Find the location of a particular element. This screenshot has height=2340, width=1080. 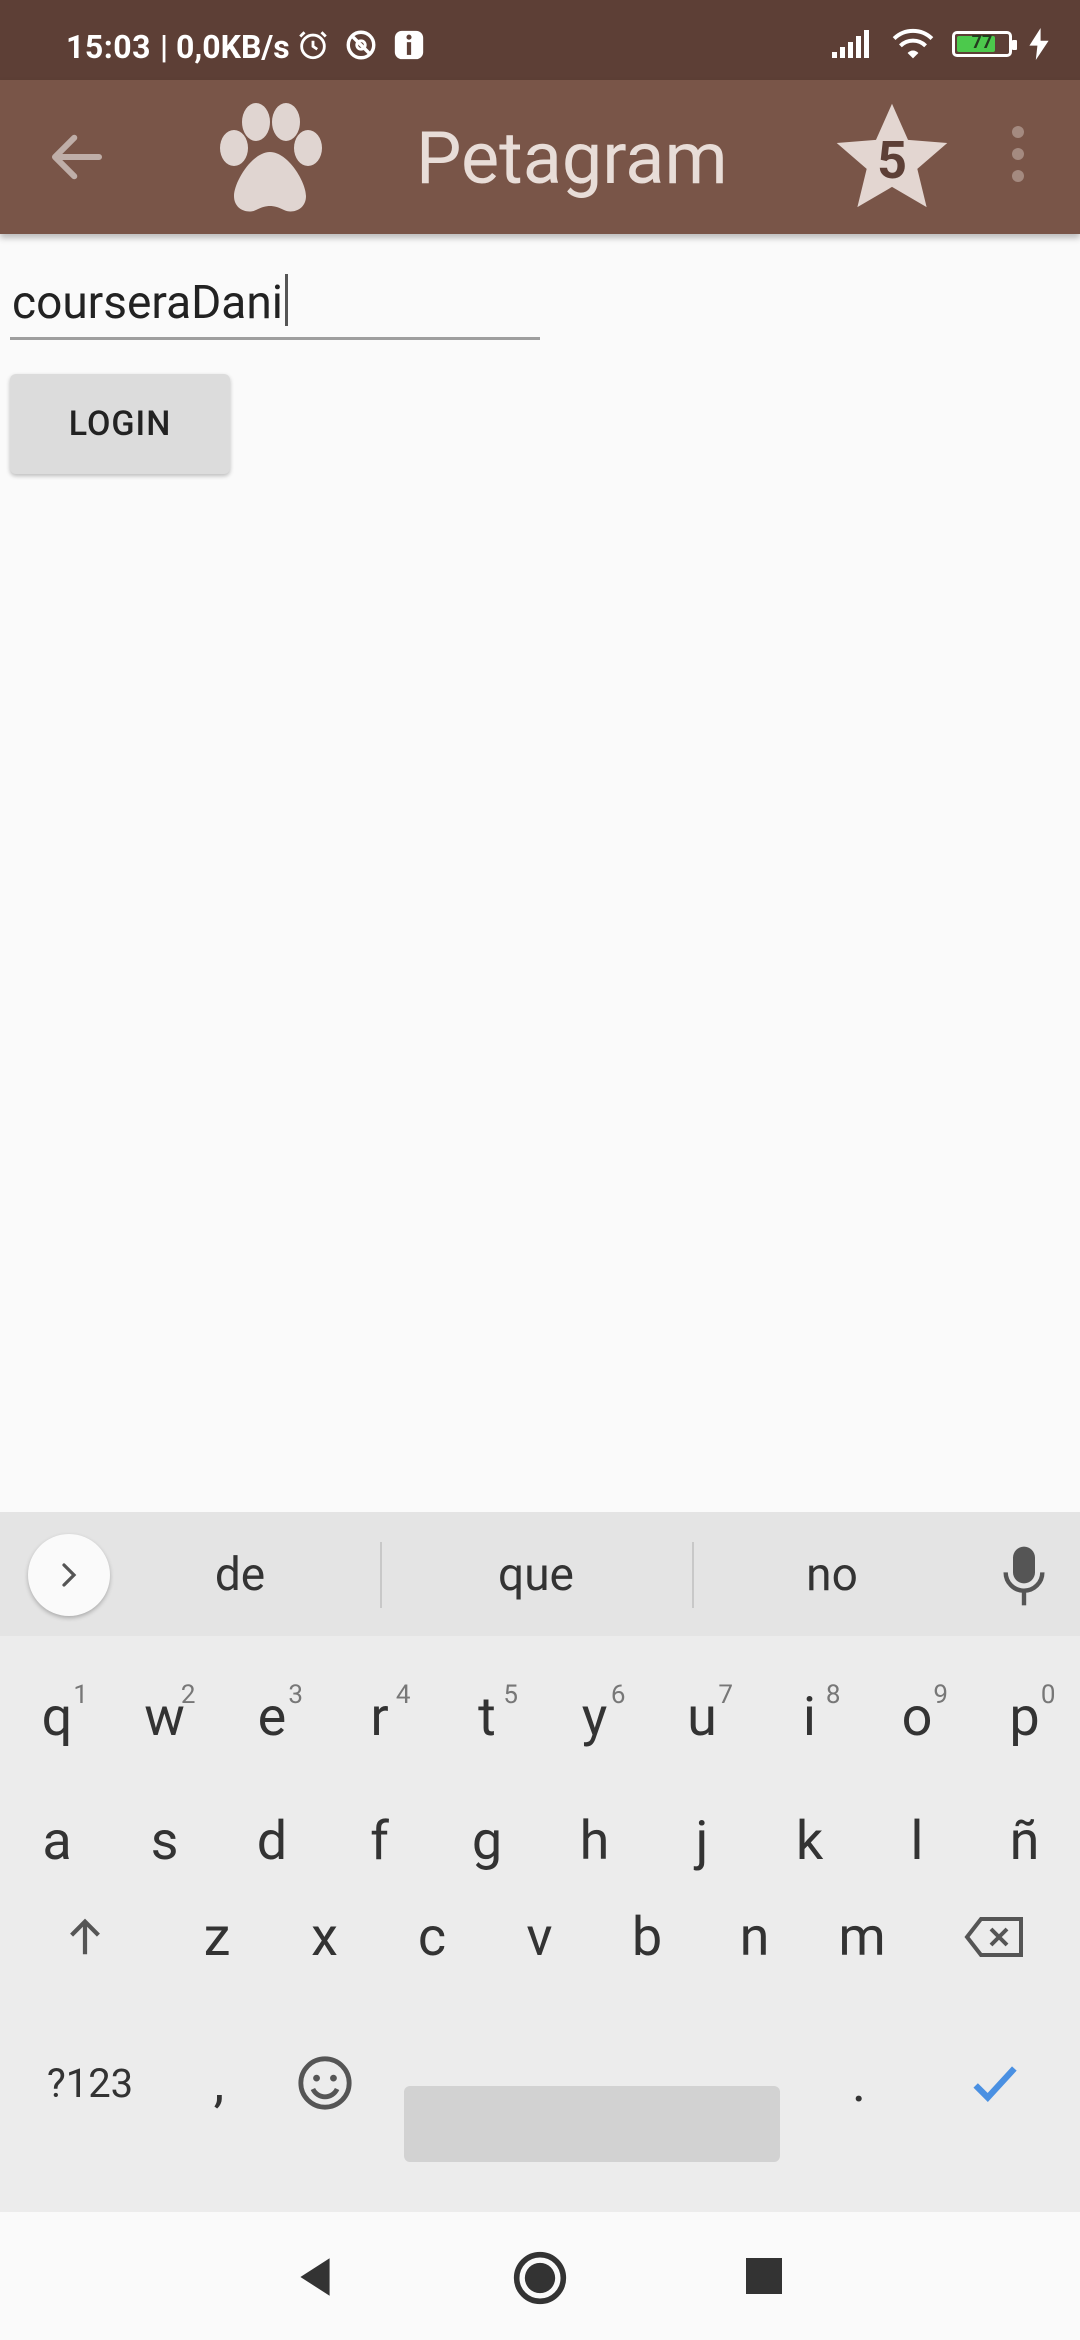

key-u: u7 is located at coordinates (702, 1717).